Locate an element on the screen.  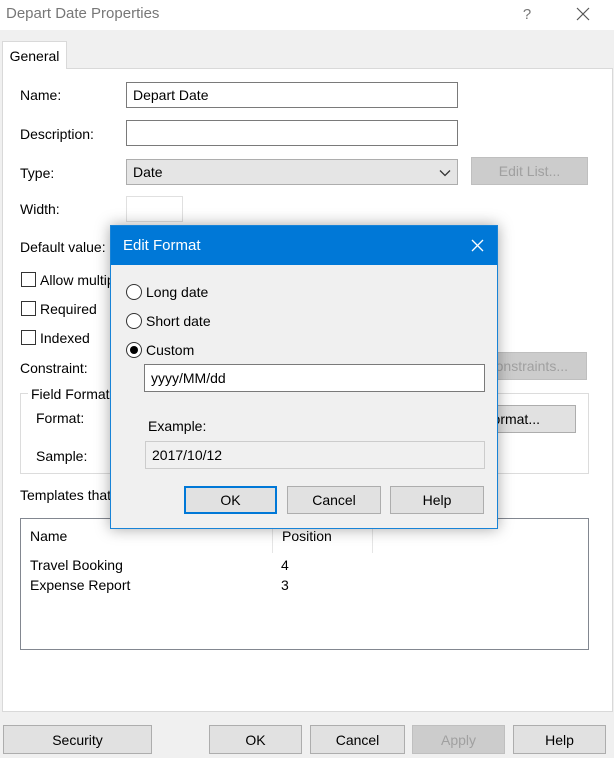
description-input is located at coordinates (292, 133).